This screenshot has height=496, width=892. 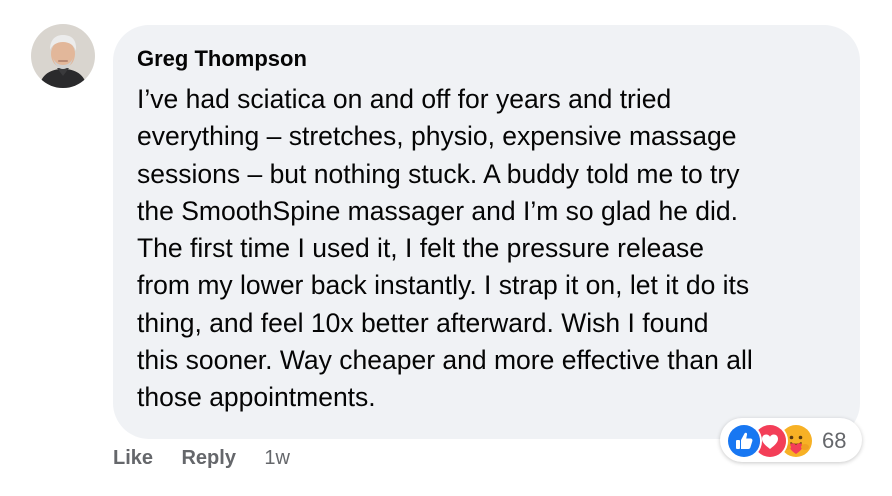 What do you see at coordinates (133, 458) in the screenshot?
I see `like-button: Like` at bounding box center [133, 458].